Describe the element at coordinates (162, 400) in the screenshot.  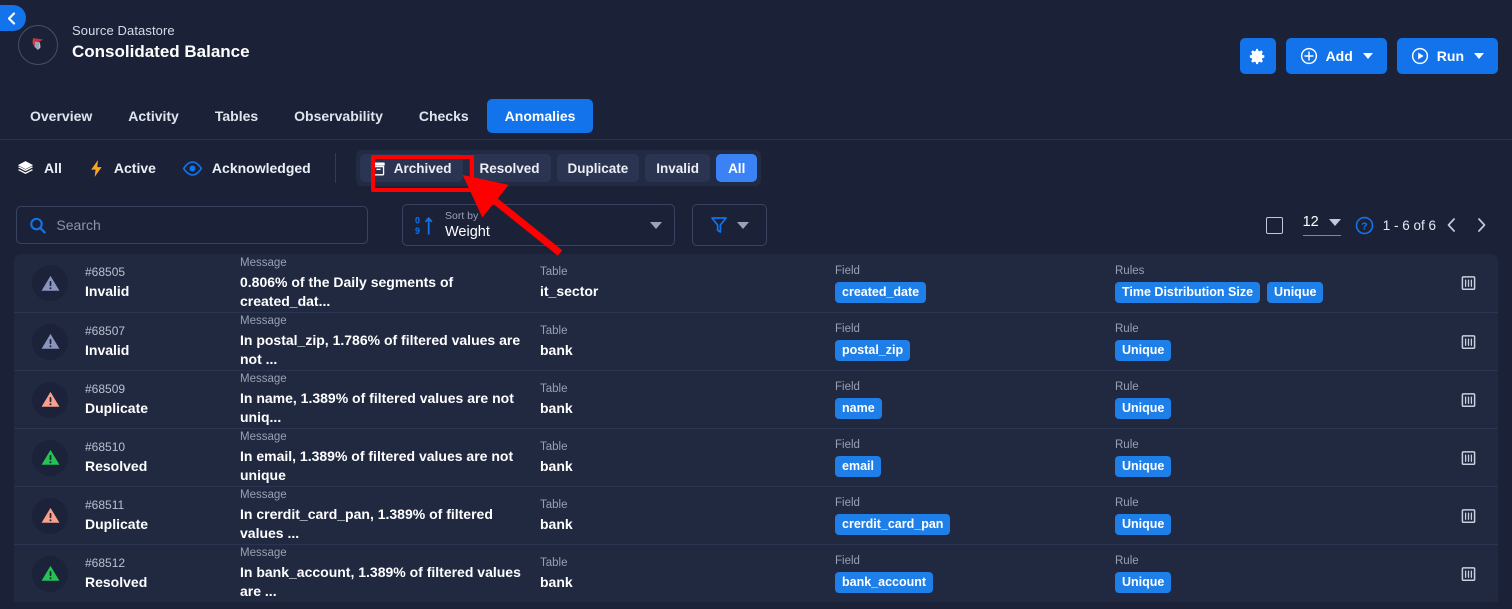
I see `cell-id: #68509 Duplicate` at that location.